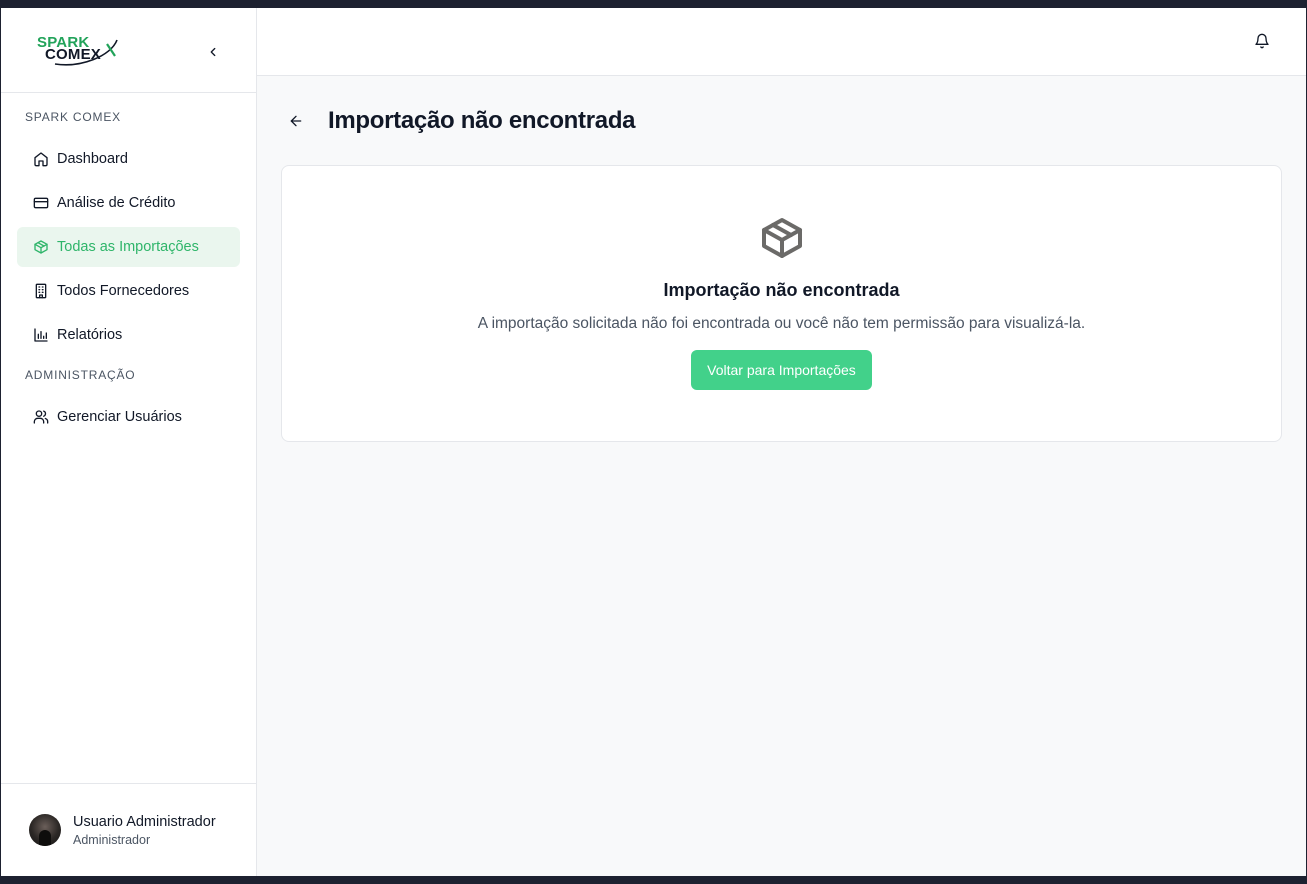  What do you see at coordinates (128, 50) in the screenshot?
I see `sidebar-header: SPARK COMEX` at bounding box center [128, 50].